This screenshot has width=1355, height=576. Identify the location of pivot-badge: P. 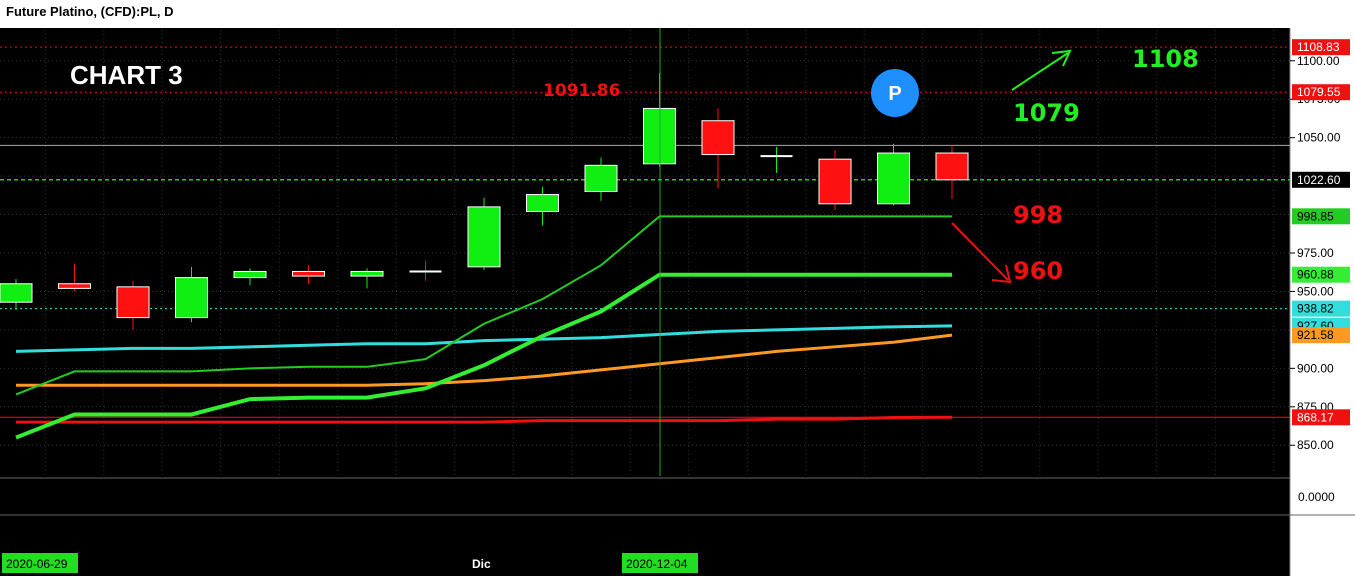
(895, 93).